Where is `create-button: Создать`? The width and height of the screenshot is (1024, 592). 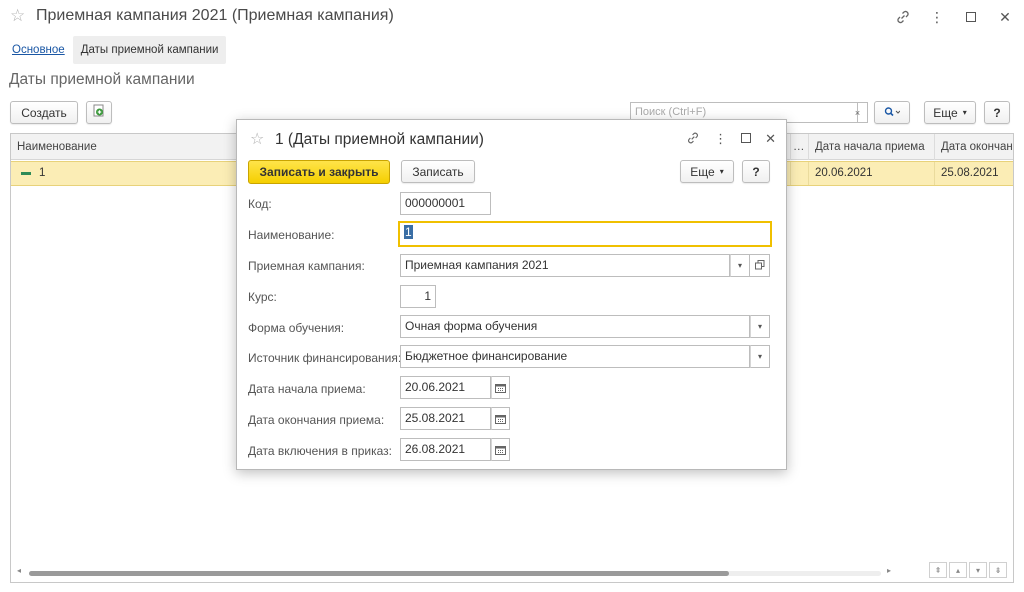
create-button: Создать is located at coordinates (44, 112).